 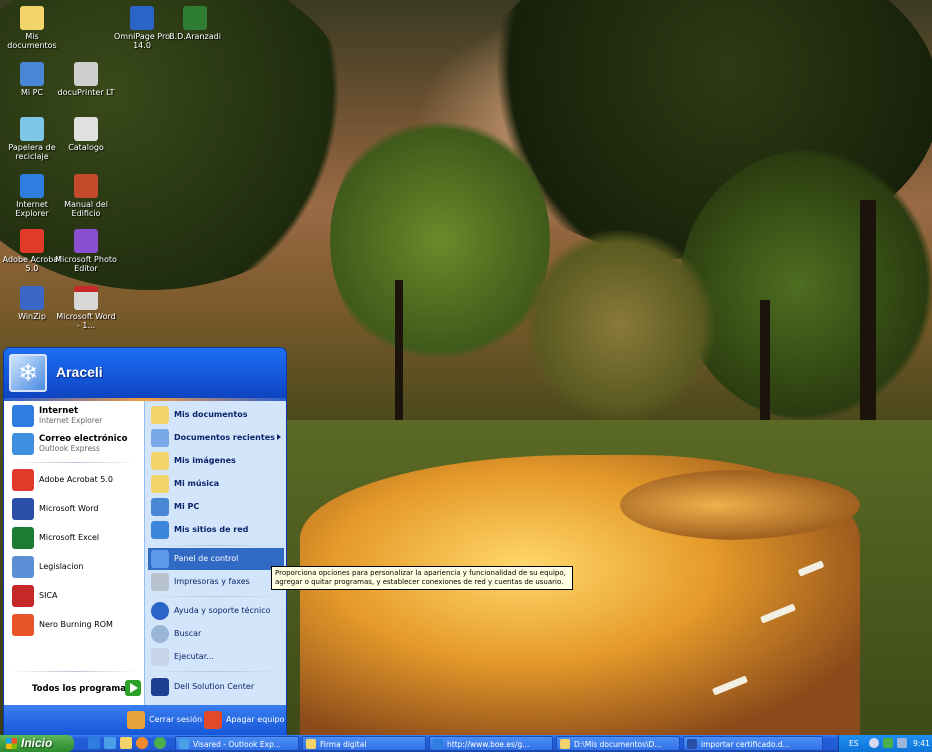 I want to click on start-label: Inicio, so click(x=37, y=743).